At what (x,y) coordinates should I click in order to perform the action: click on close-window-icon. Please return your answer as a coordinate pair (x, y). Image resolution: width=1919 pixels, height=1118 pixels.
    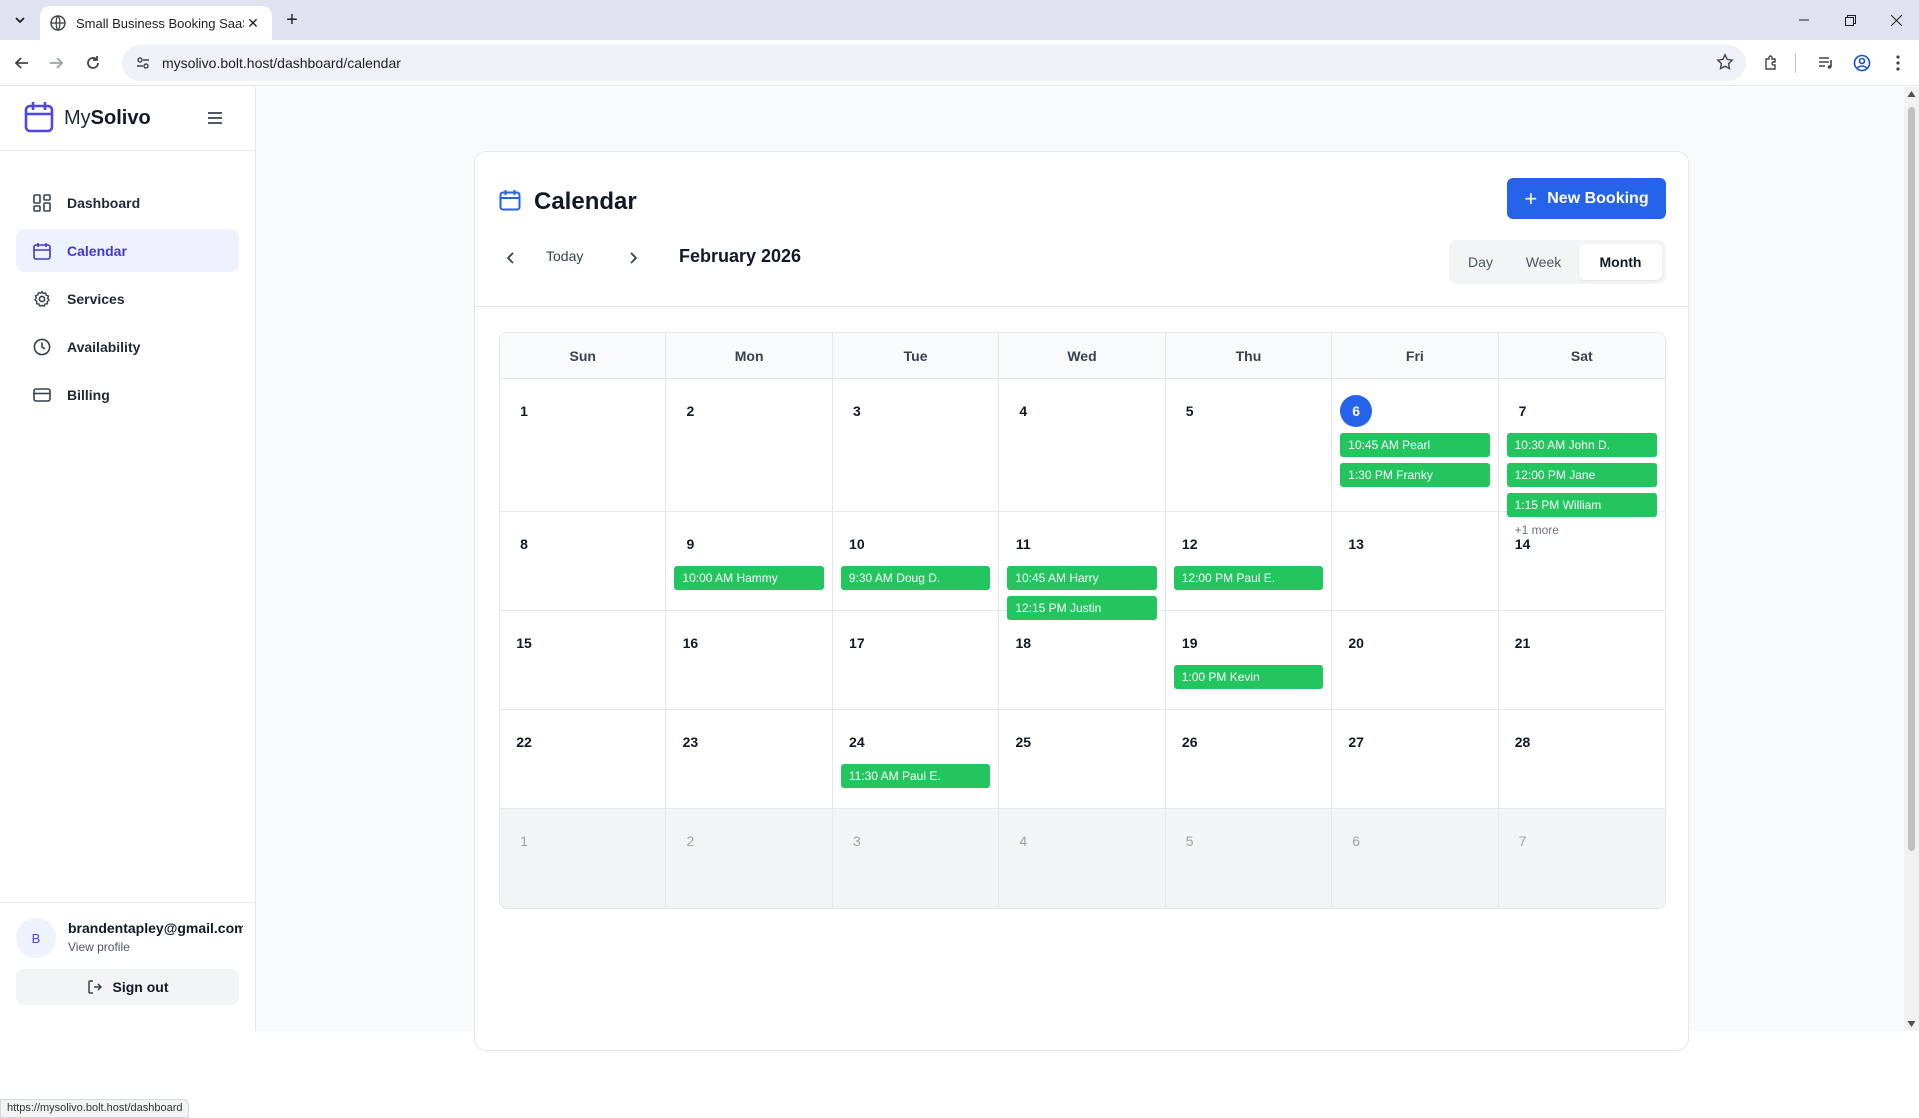
    Looking at the image, I should click on (1896, 20).